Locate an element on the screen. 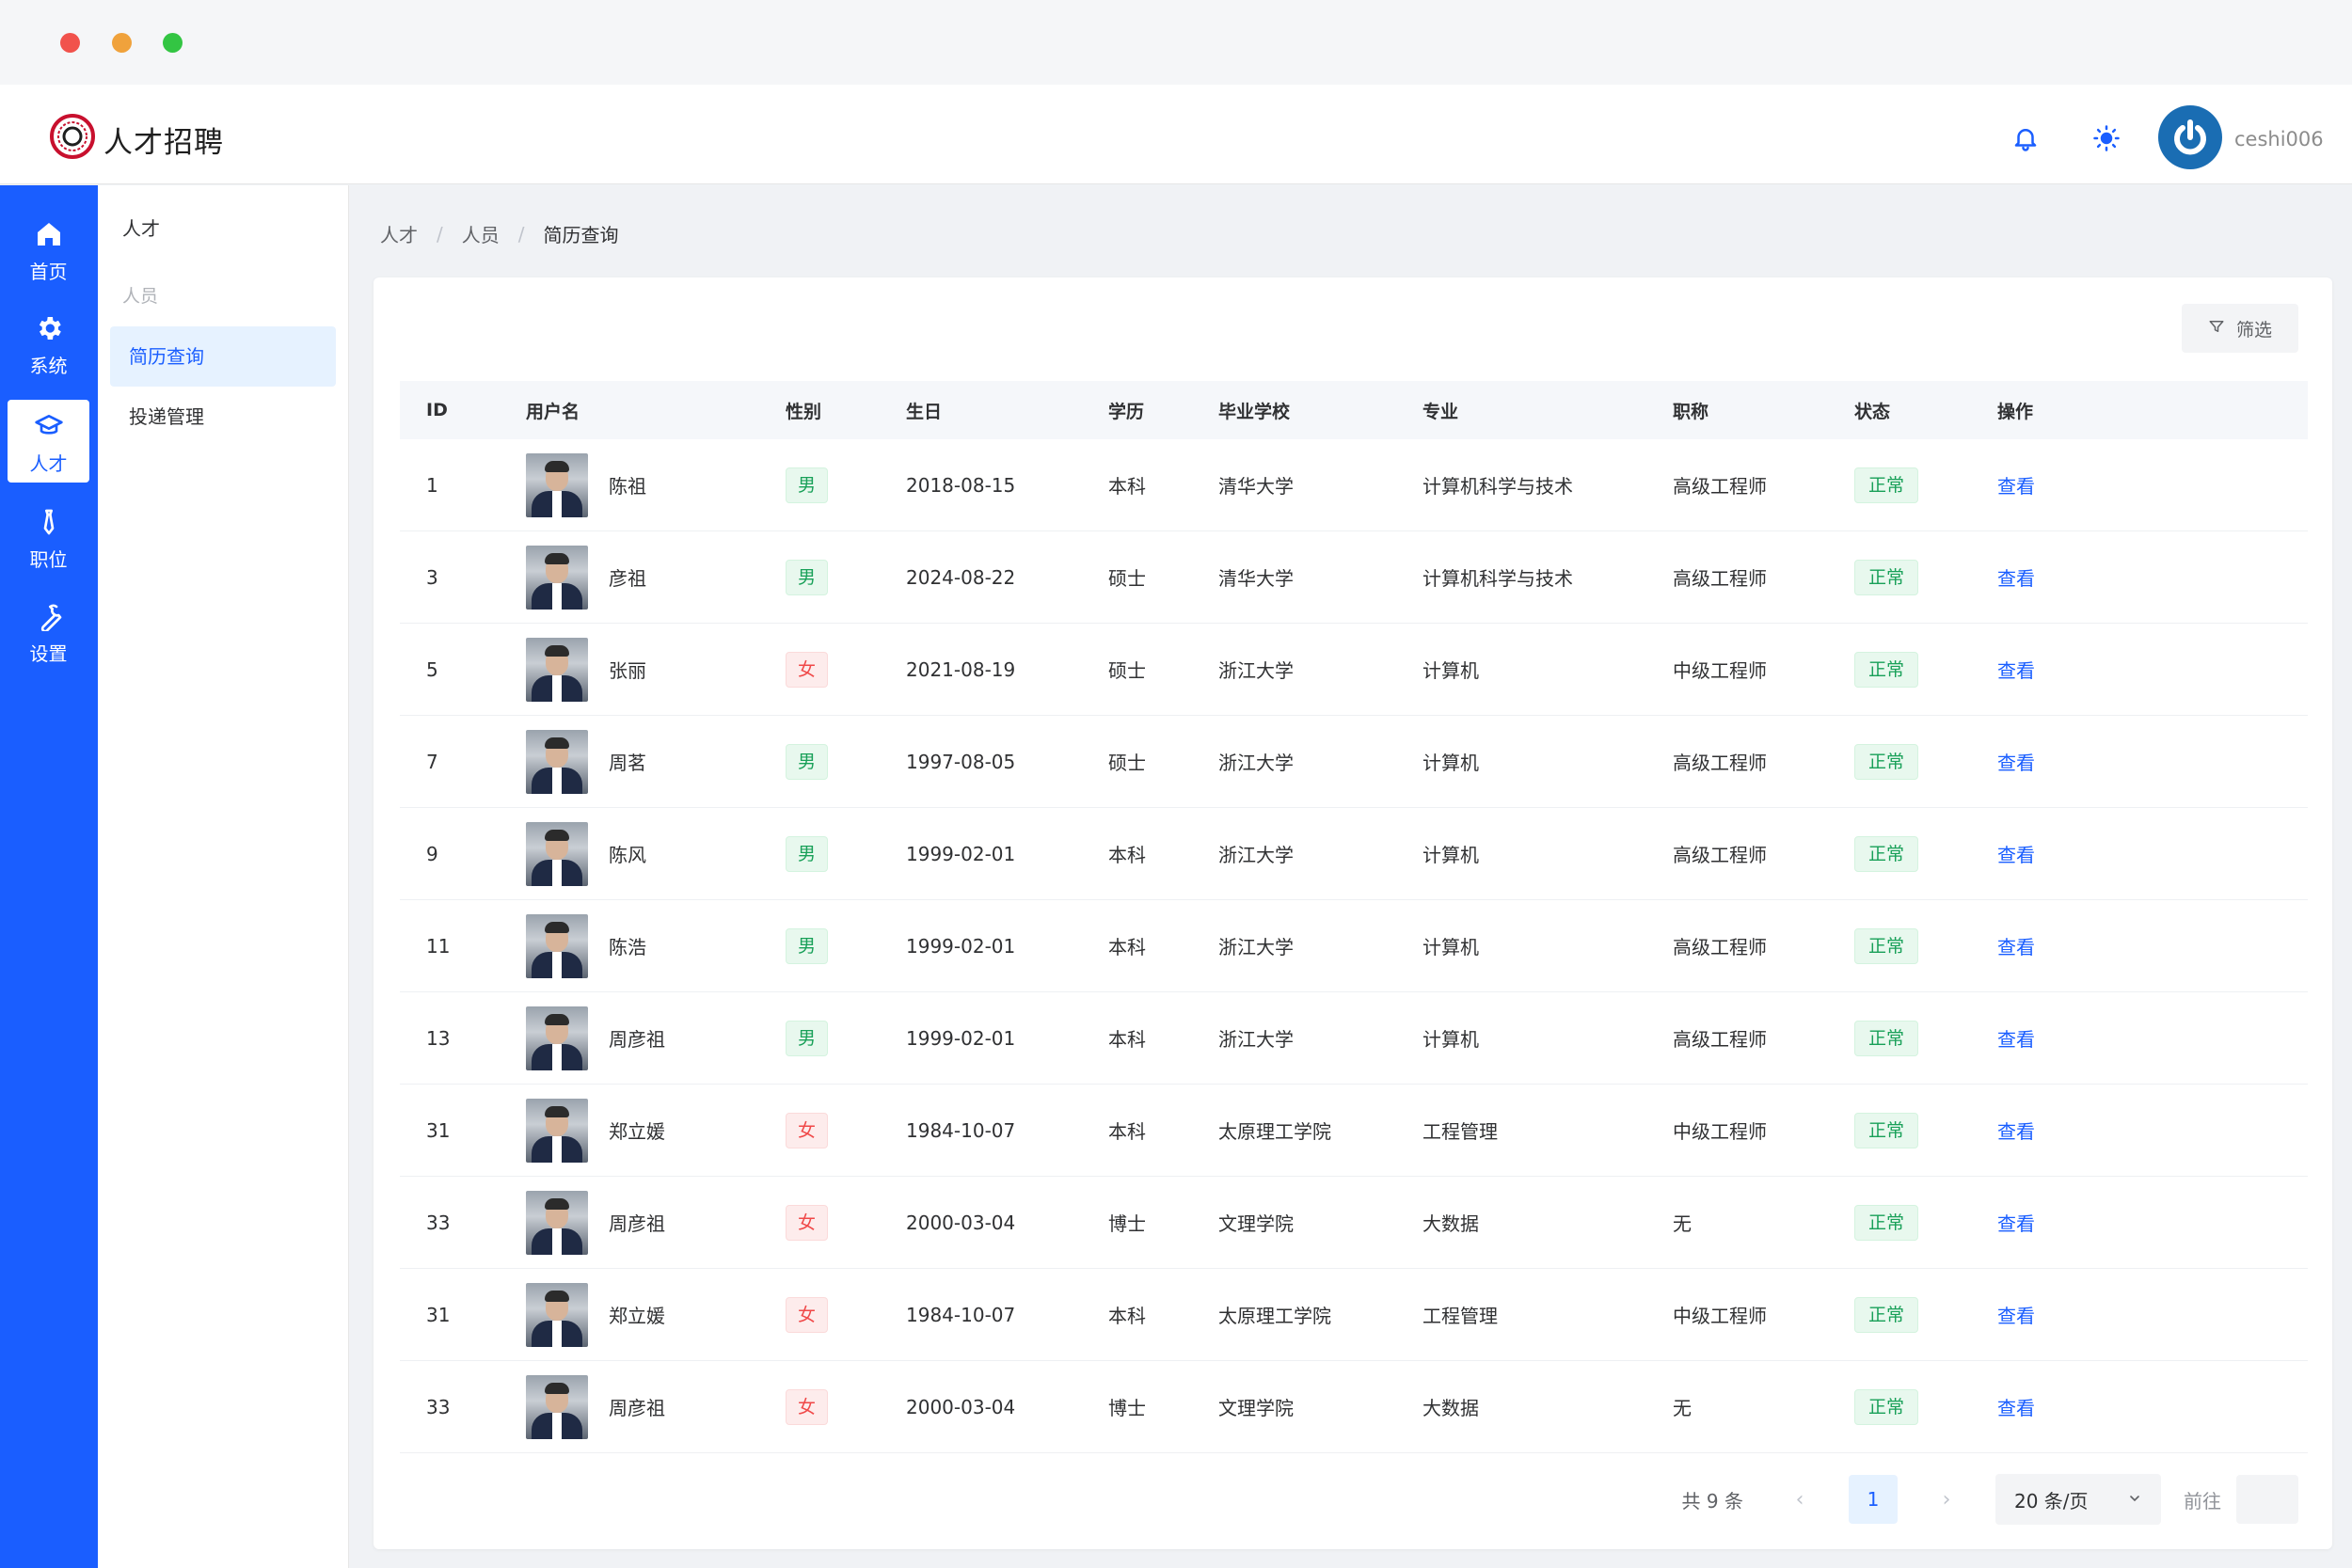 This screenshot has height=1568, width=2352. nav-system: 系统 is located at coordinates (48, 343).